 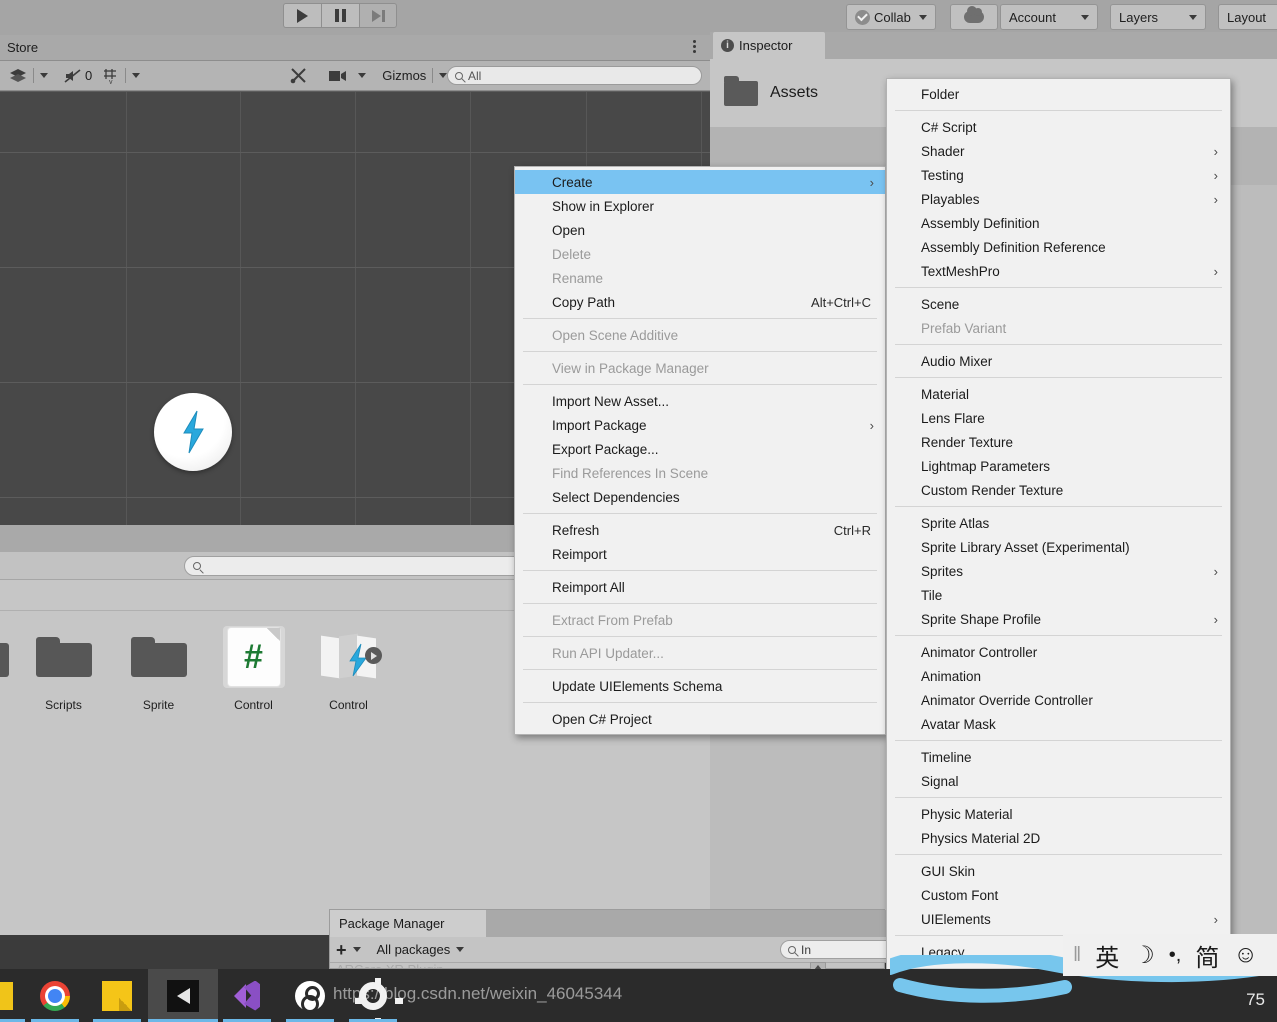 I want to click on create-menu-item-playables: Playables ›, so click(x=1058, y=199).